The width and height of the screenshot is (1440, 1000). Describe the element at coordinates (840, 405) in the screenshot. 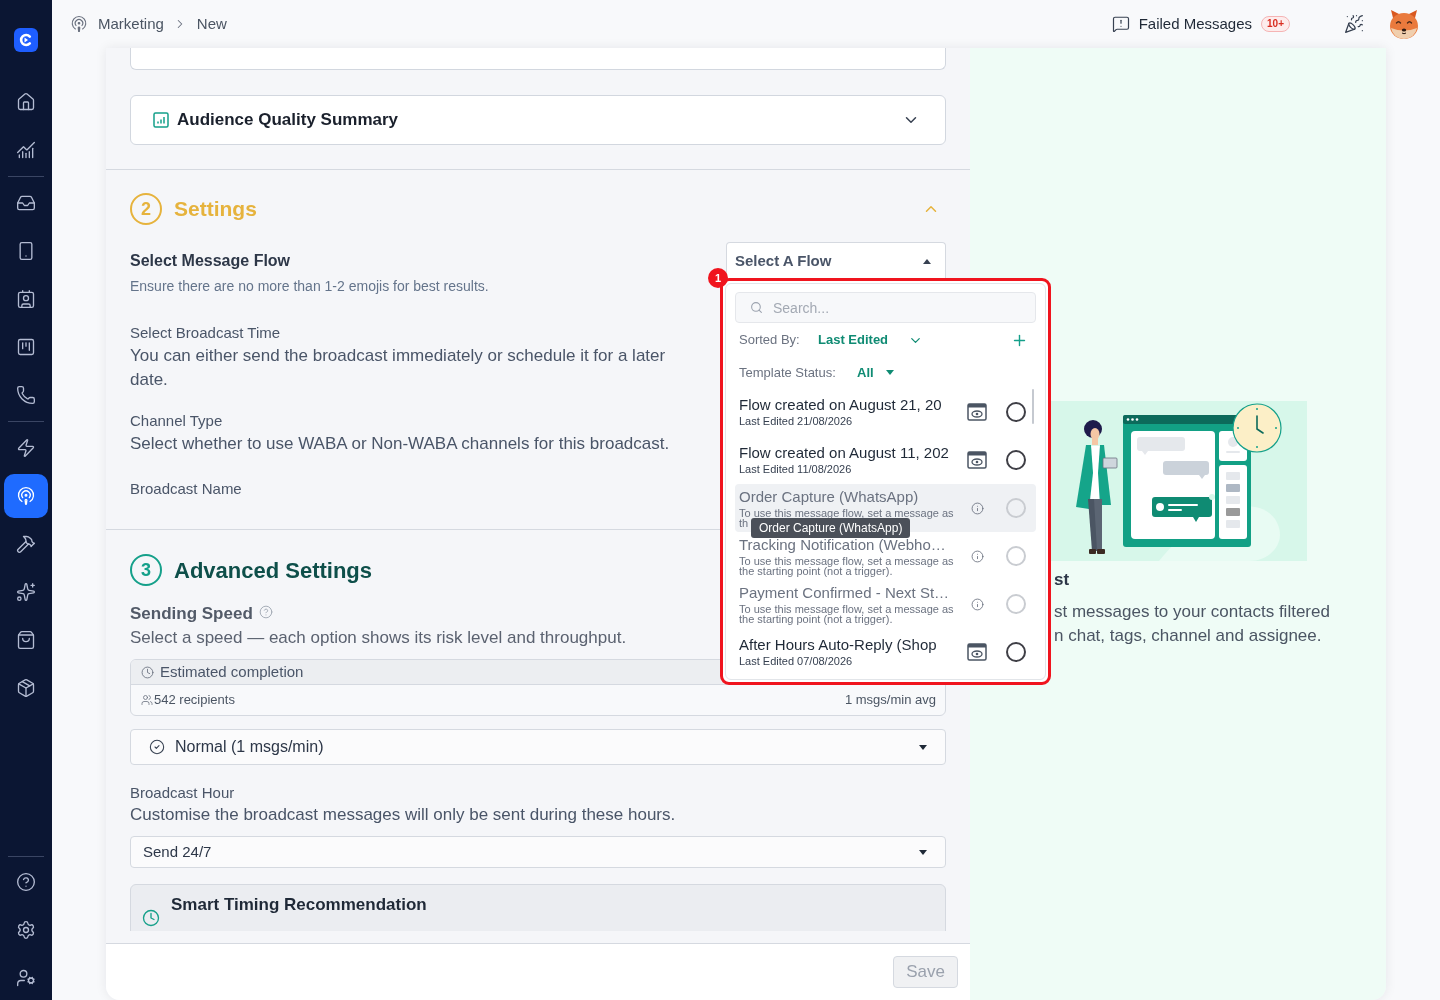

I see `flow-title: Flow created on August 21, 20` at that location.